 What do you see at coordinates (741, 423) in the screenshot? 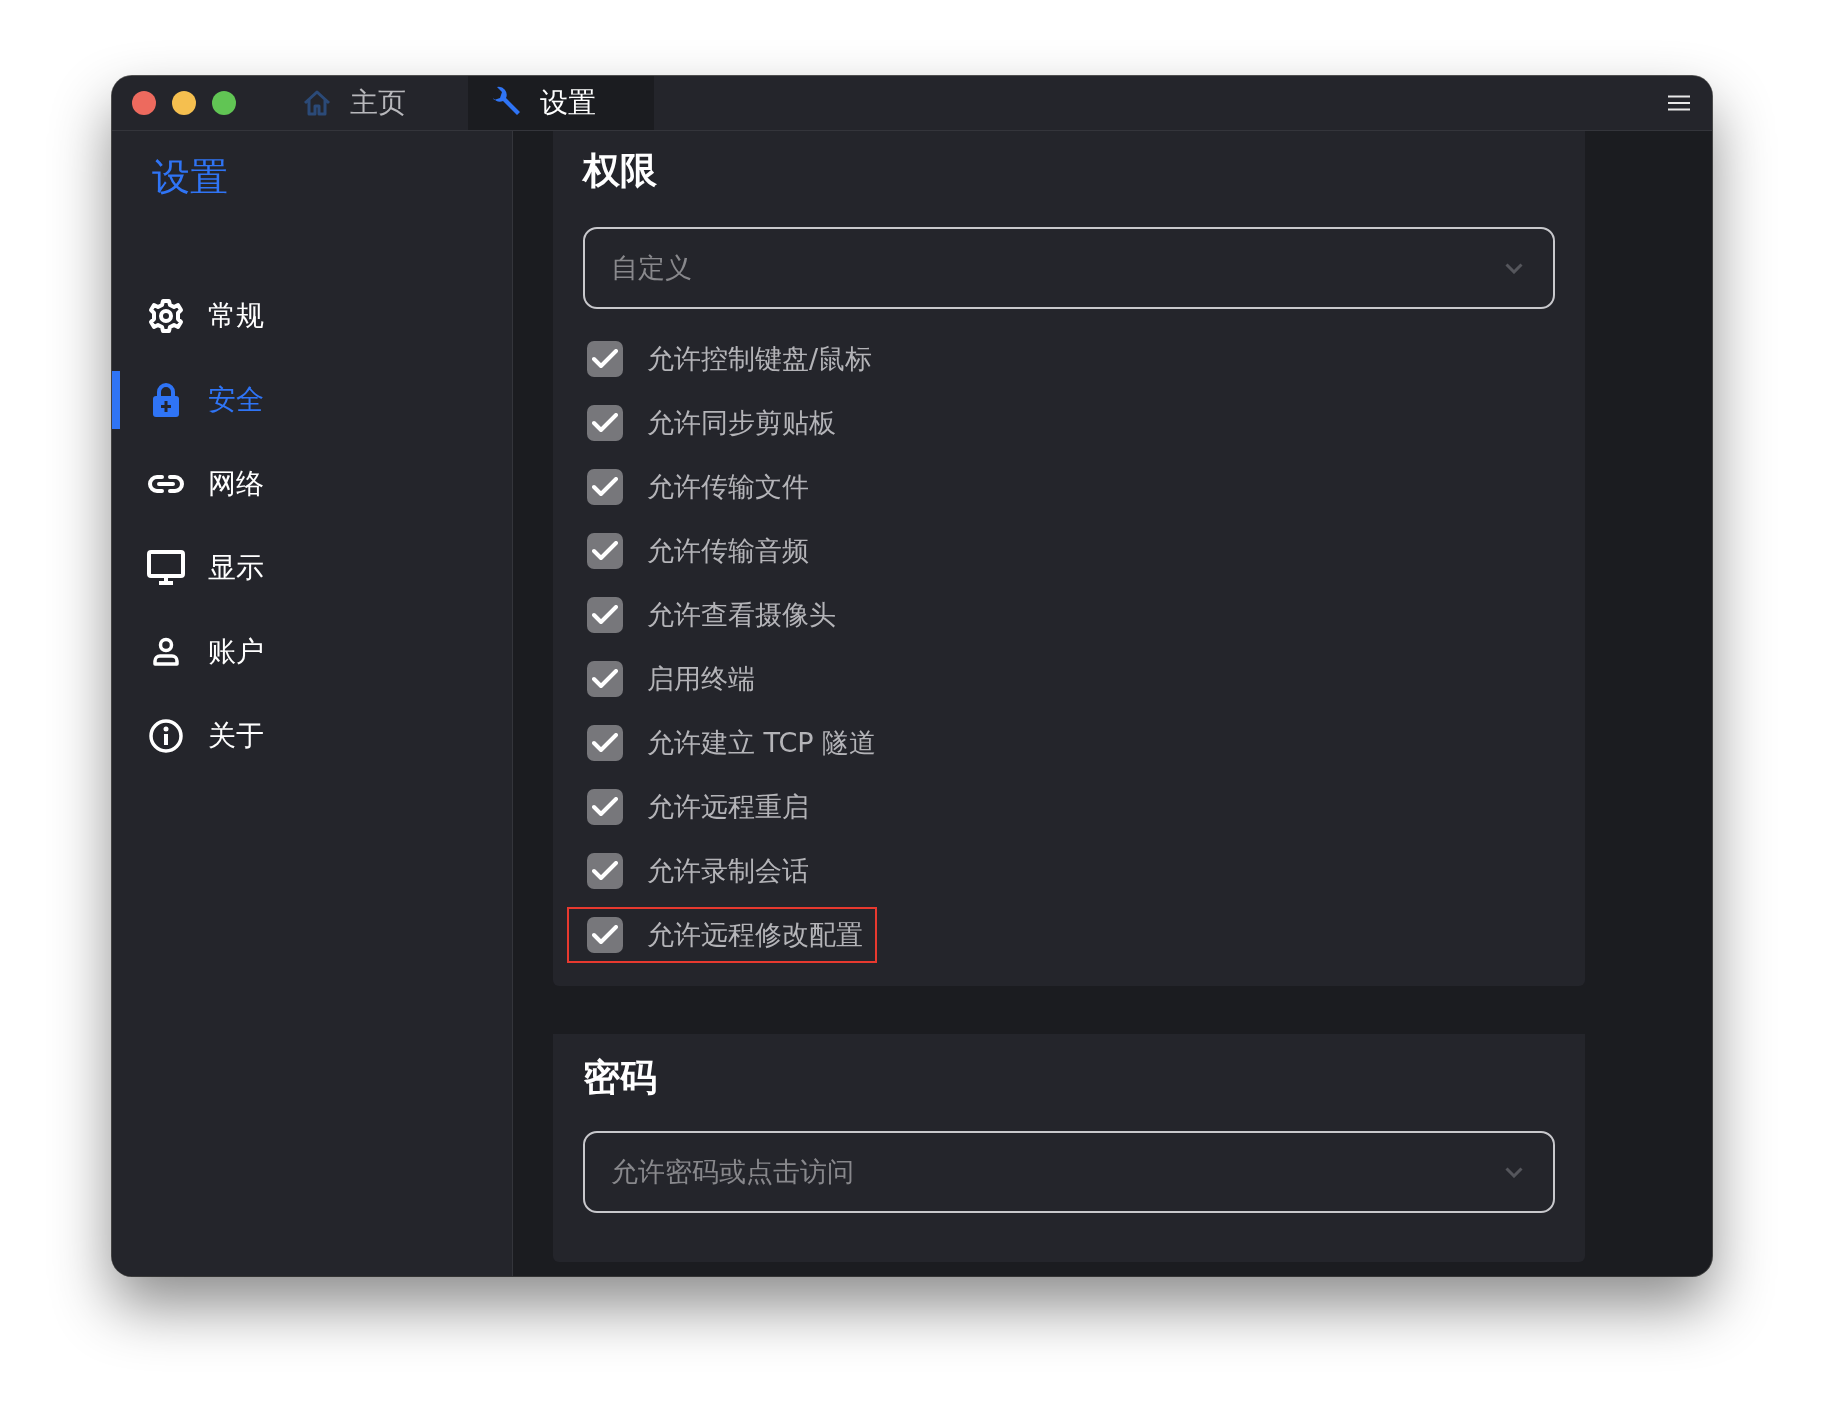
I see `checkbox-label: 允许同步剪贴板` at bounding box center [741, 423].